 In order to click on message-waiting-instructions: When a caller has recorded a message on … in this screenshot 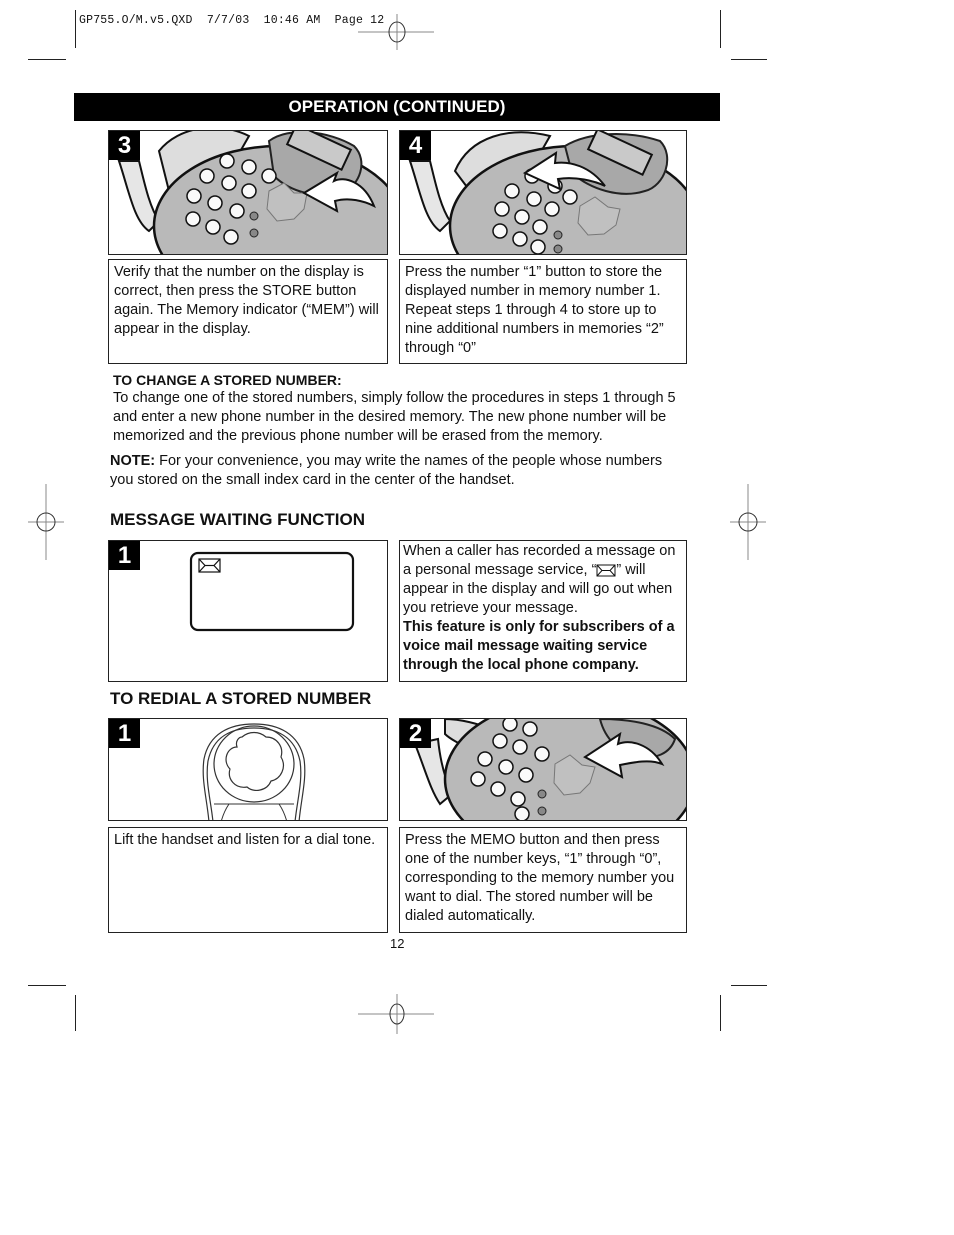, I will do `click(543, 611)`.